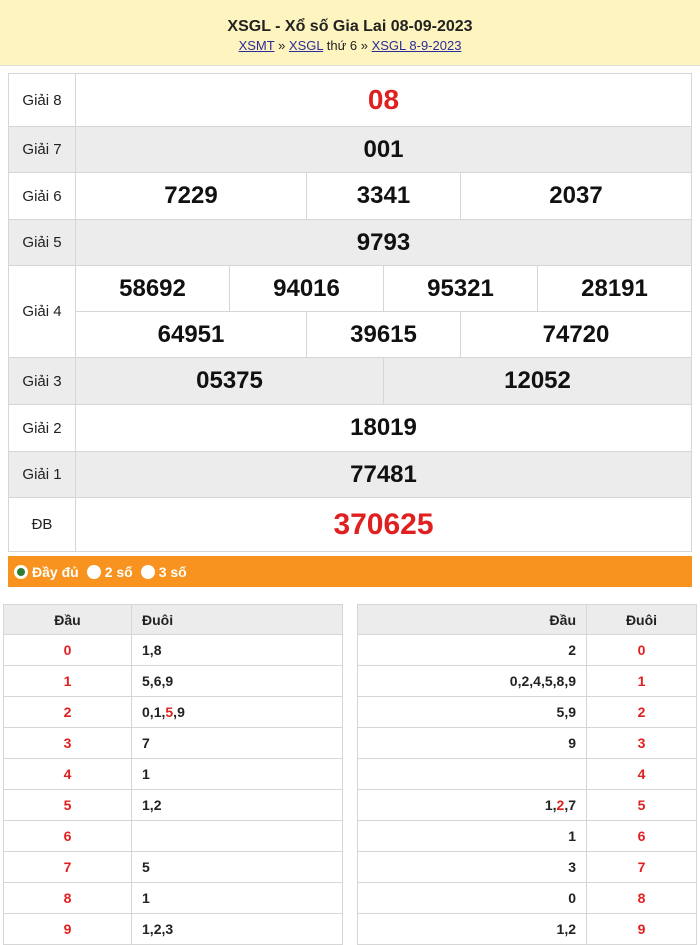 The width and height of the screenshot is (700, 945). I want to click on head-digit: 8, so click(67, 898).